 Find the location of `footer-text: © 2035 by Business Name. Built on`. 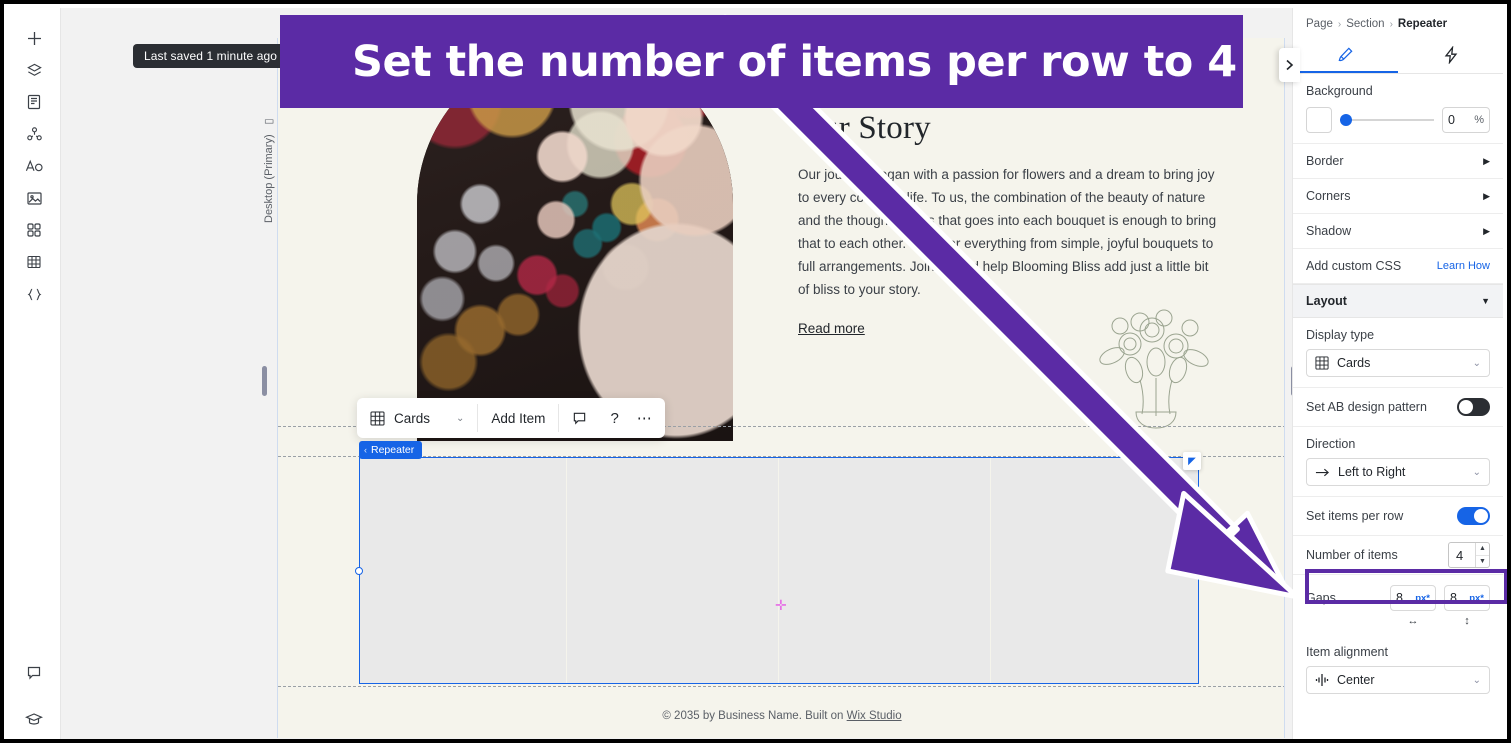

footer-text: © 2035 by Business Name. Built on is located at coordinates (754, 716).